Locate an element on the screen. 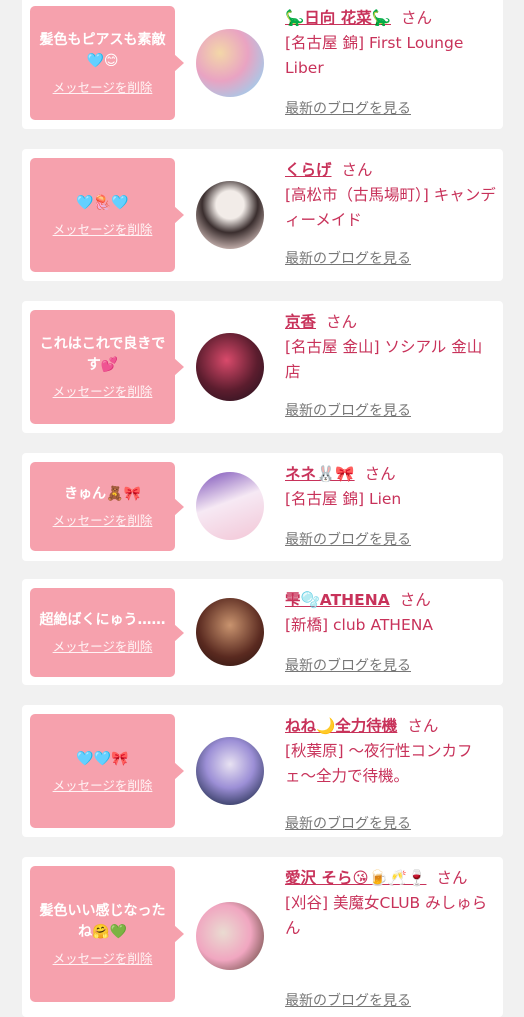  message-text: 髪色いい感じなったね🤗💚 is located at coordinates (102, 921).